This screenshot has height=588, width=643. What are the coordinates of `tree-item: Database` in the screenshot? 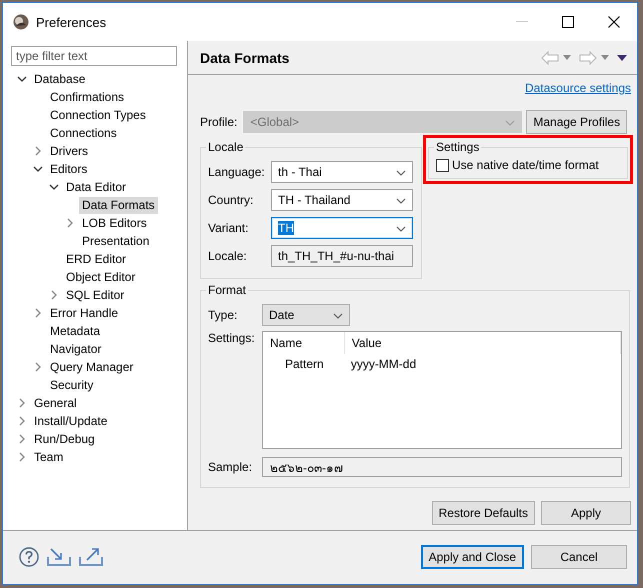 It's located at (59, 79).